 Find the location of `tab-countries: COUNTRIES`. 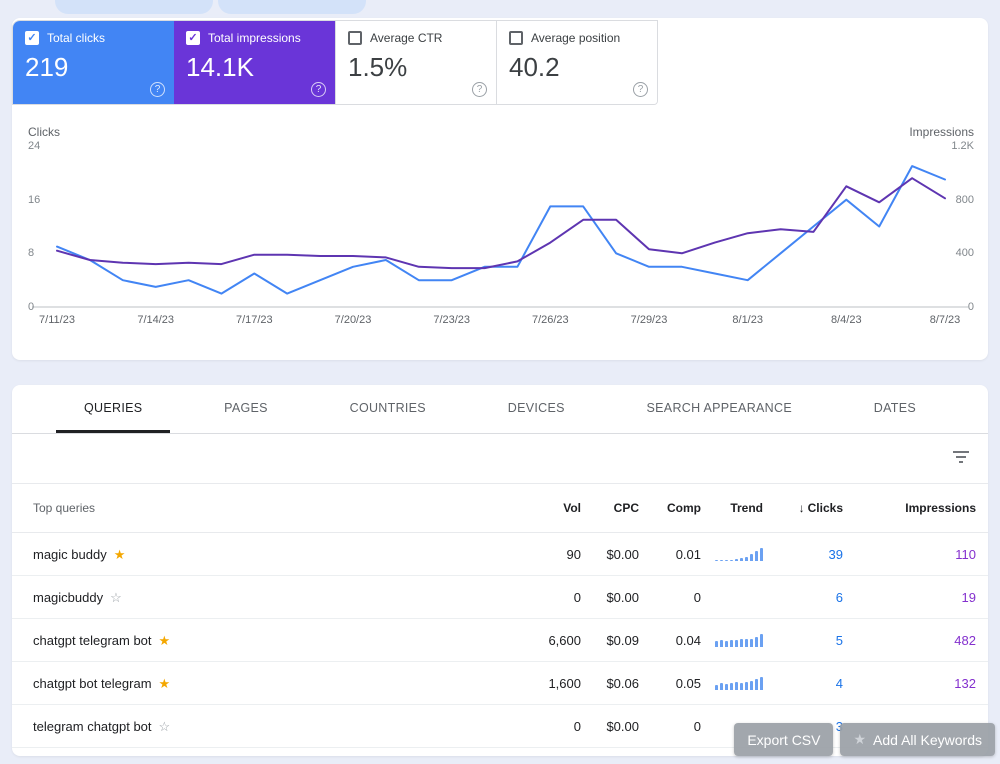

tab-countries: COUNTRIES is located at coordinates (388, 409).